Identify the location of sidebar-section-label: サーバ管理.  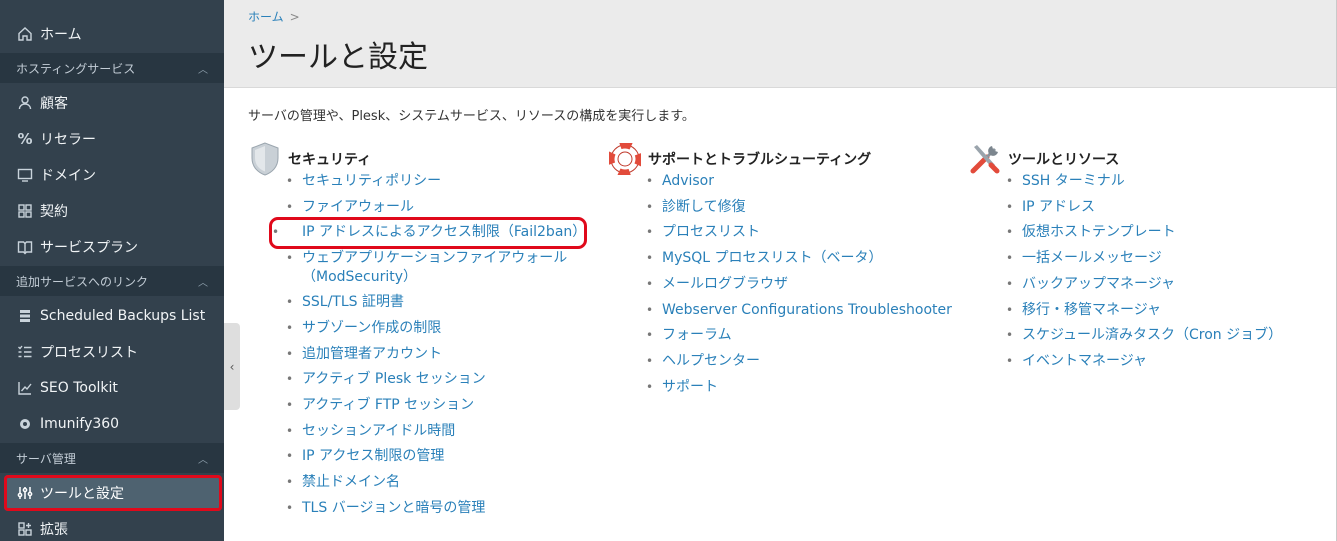
(46, 458).